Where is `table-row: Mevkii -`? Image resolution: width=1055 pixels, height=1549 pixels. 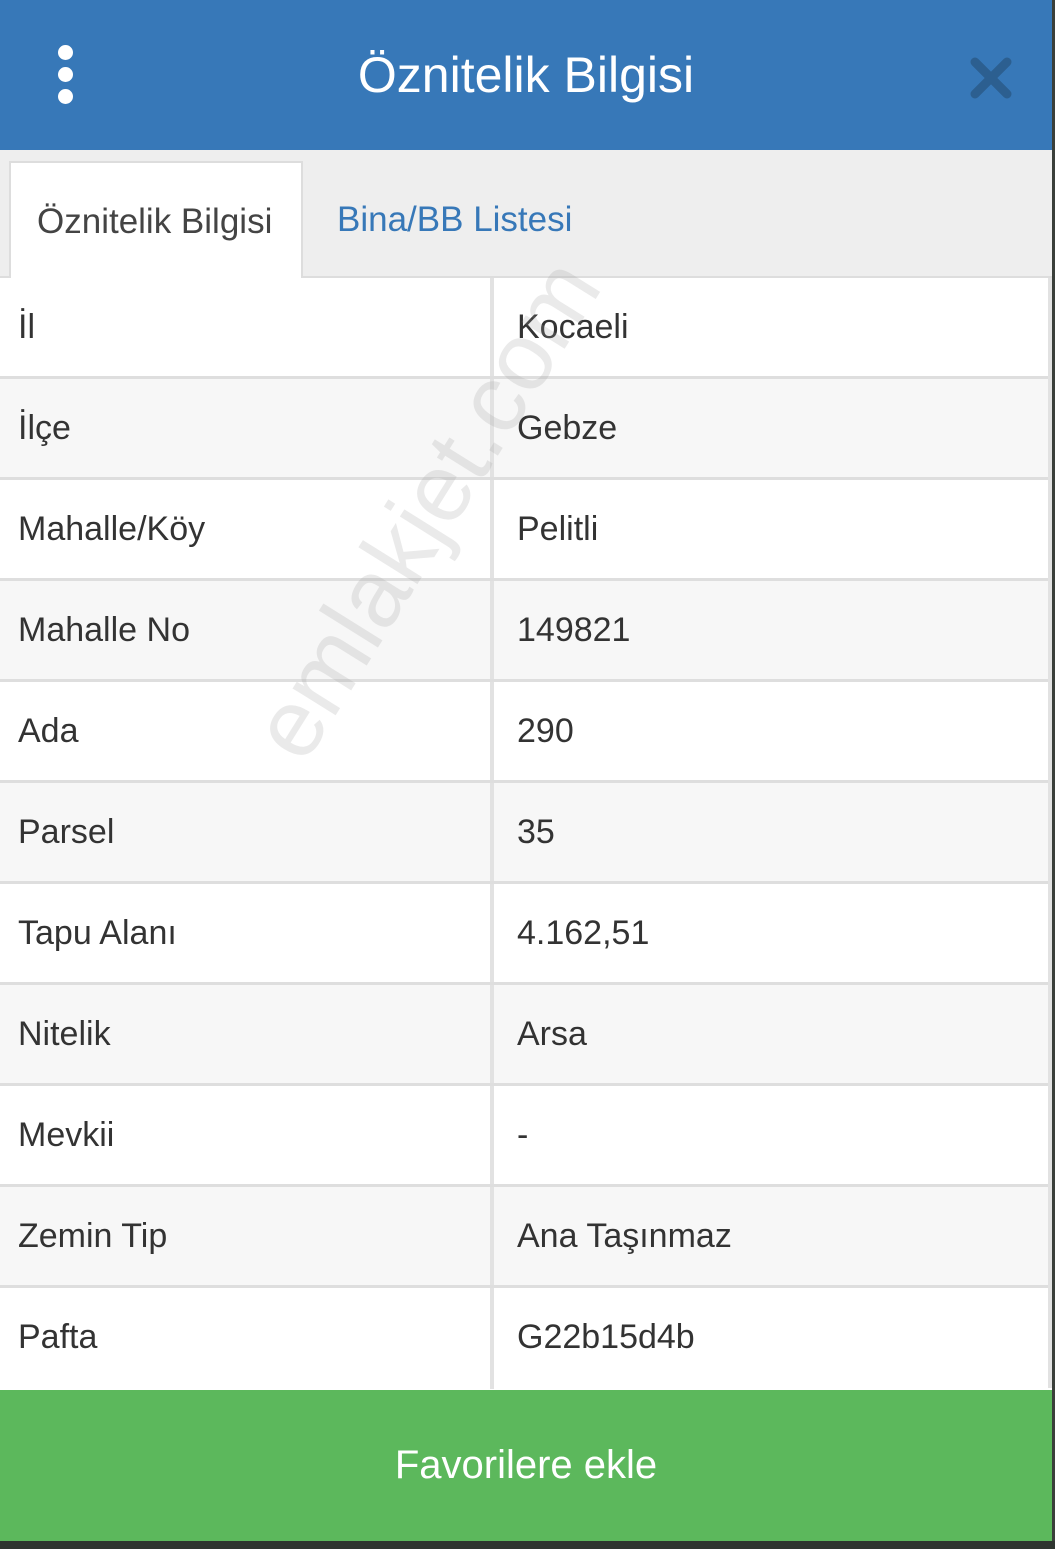 table-row: Mevkii - is located at coordinates (526, 1136).